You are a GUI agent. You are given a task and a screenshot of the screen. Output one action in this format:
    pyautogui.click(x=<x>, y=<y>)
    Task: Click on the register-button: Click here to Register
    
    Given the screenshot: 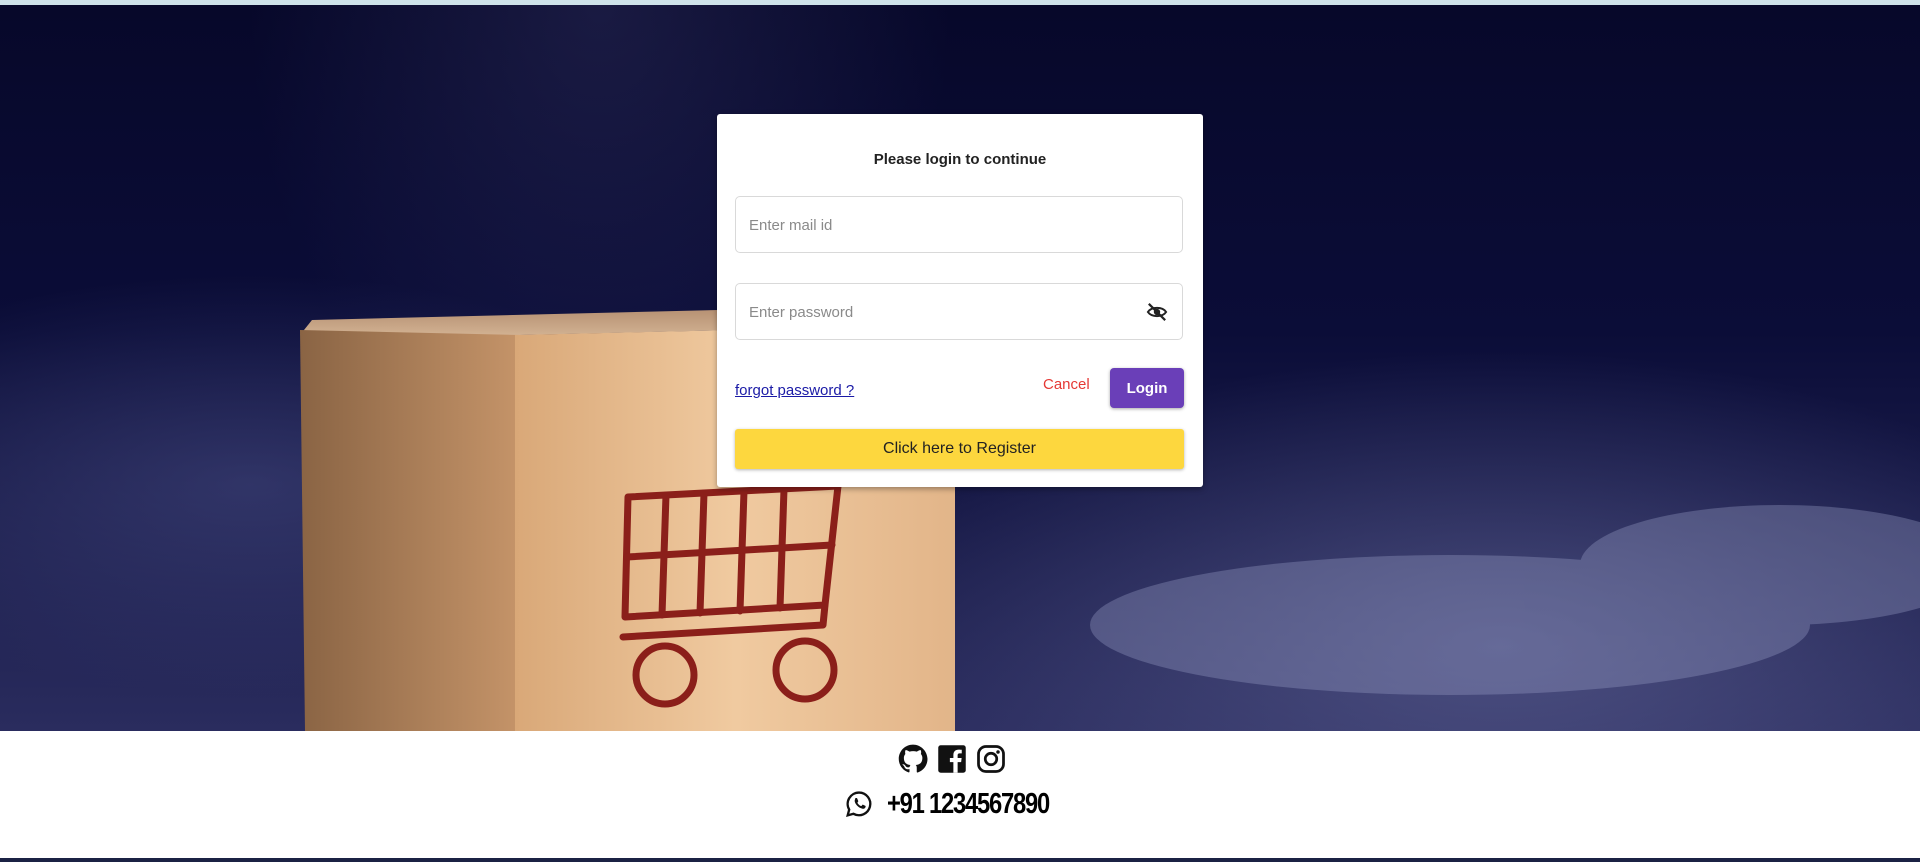 What is the action you would take?
    pyautogui.click(x=959, y=449)
    